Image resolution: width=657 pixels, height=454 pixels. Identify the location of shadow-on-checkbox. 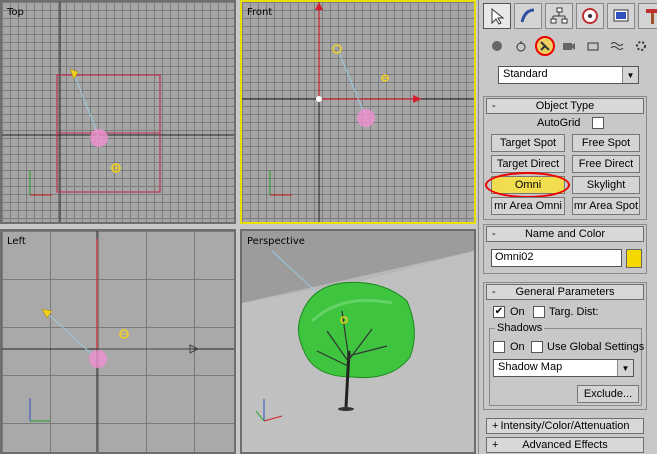
(499, 347).